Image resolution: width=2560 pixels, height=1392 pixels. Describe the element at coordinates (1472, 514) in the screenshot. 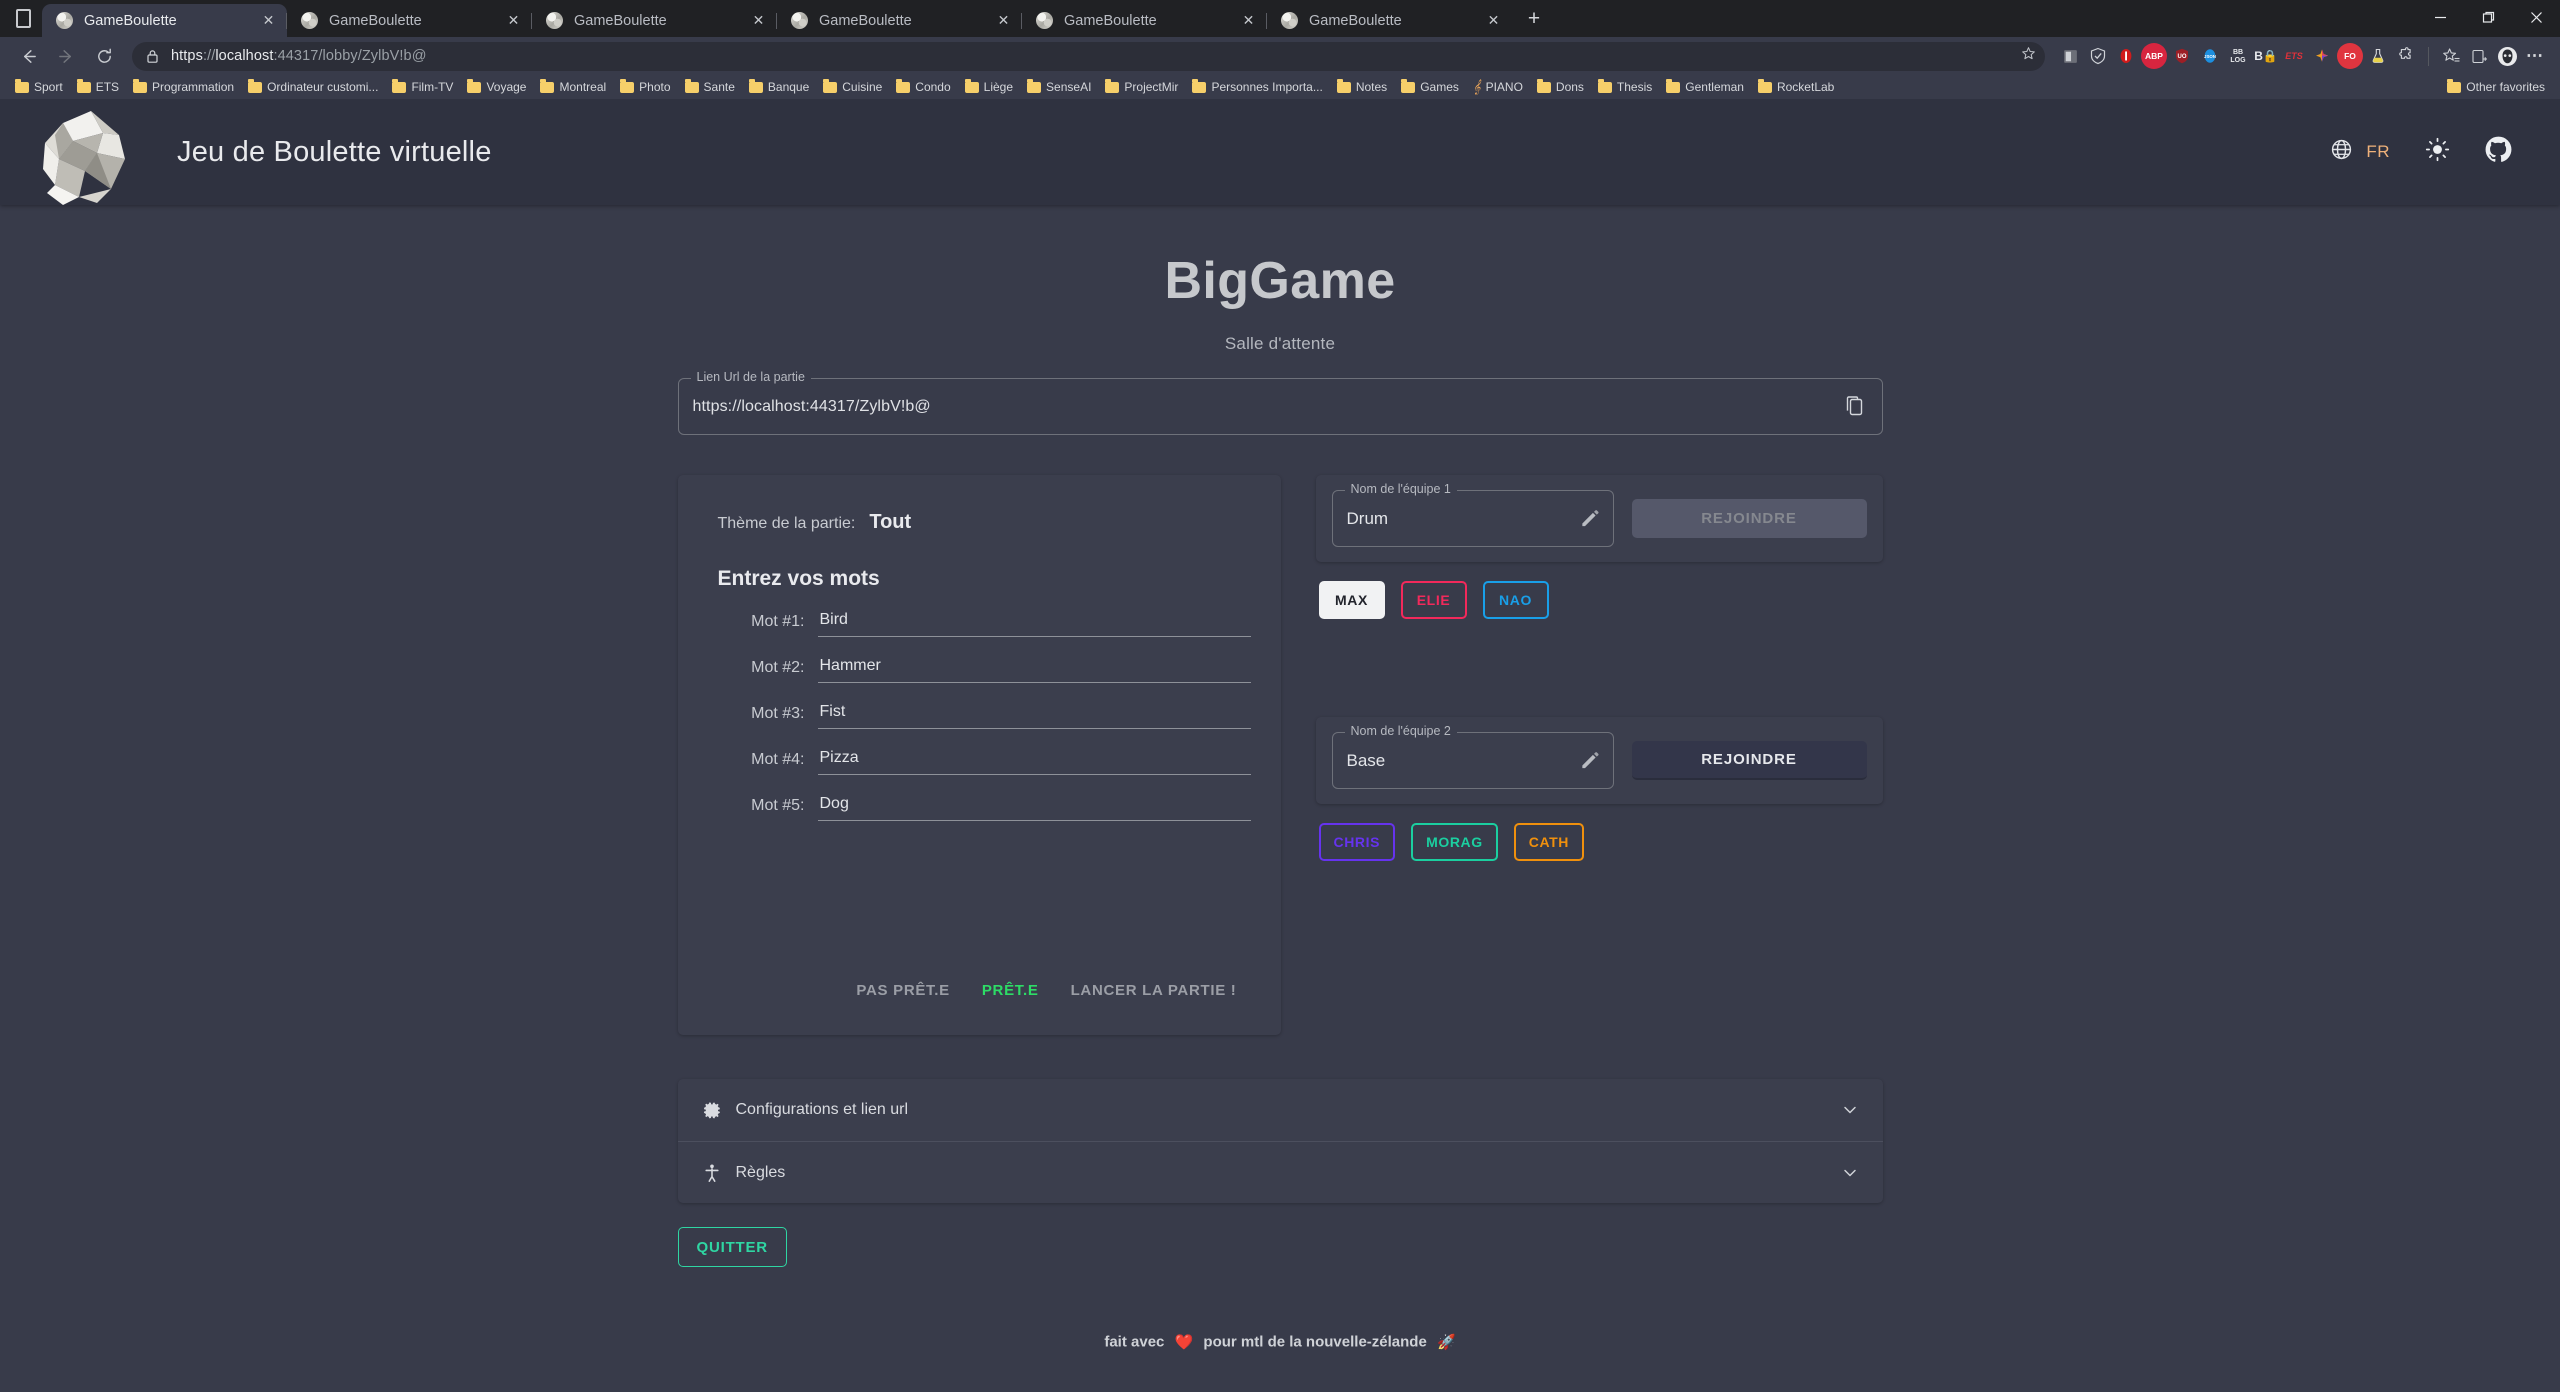

I see `team-1-name-field: Nom de l'équipe 1 Drum` at that location.